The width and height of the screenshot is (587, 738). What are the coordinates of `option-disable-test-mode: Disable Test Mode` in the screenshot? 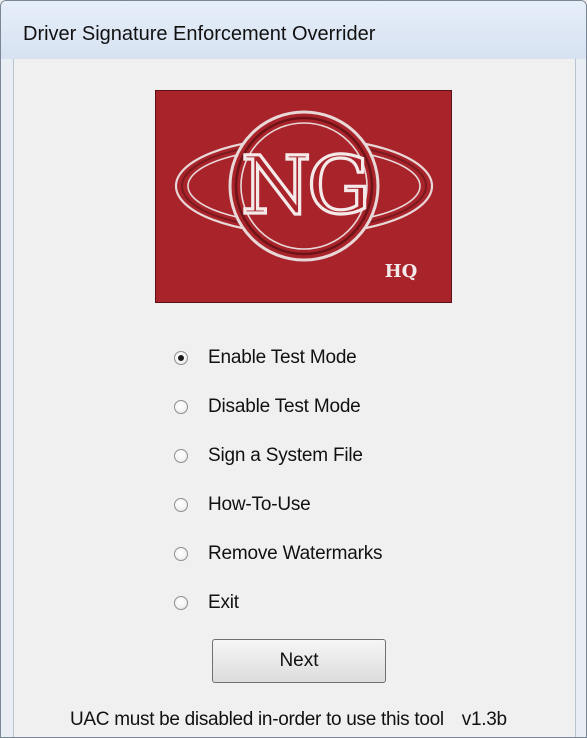 It's located at (267, 407).